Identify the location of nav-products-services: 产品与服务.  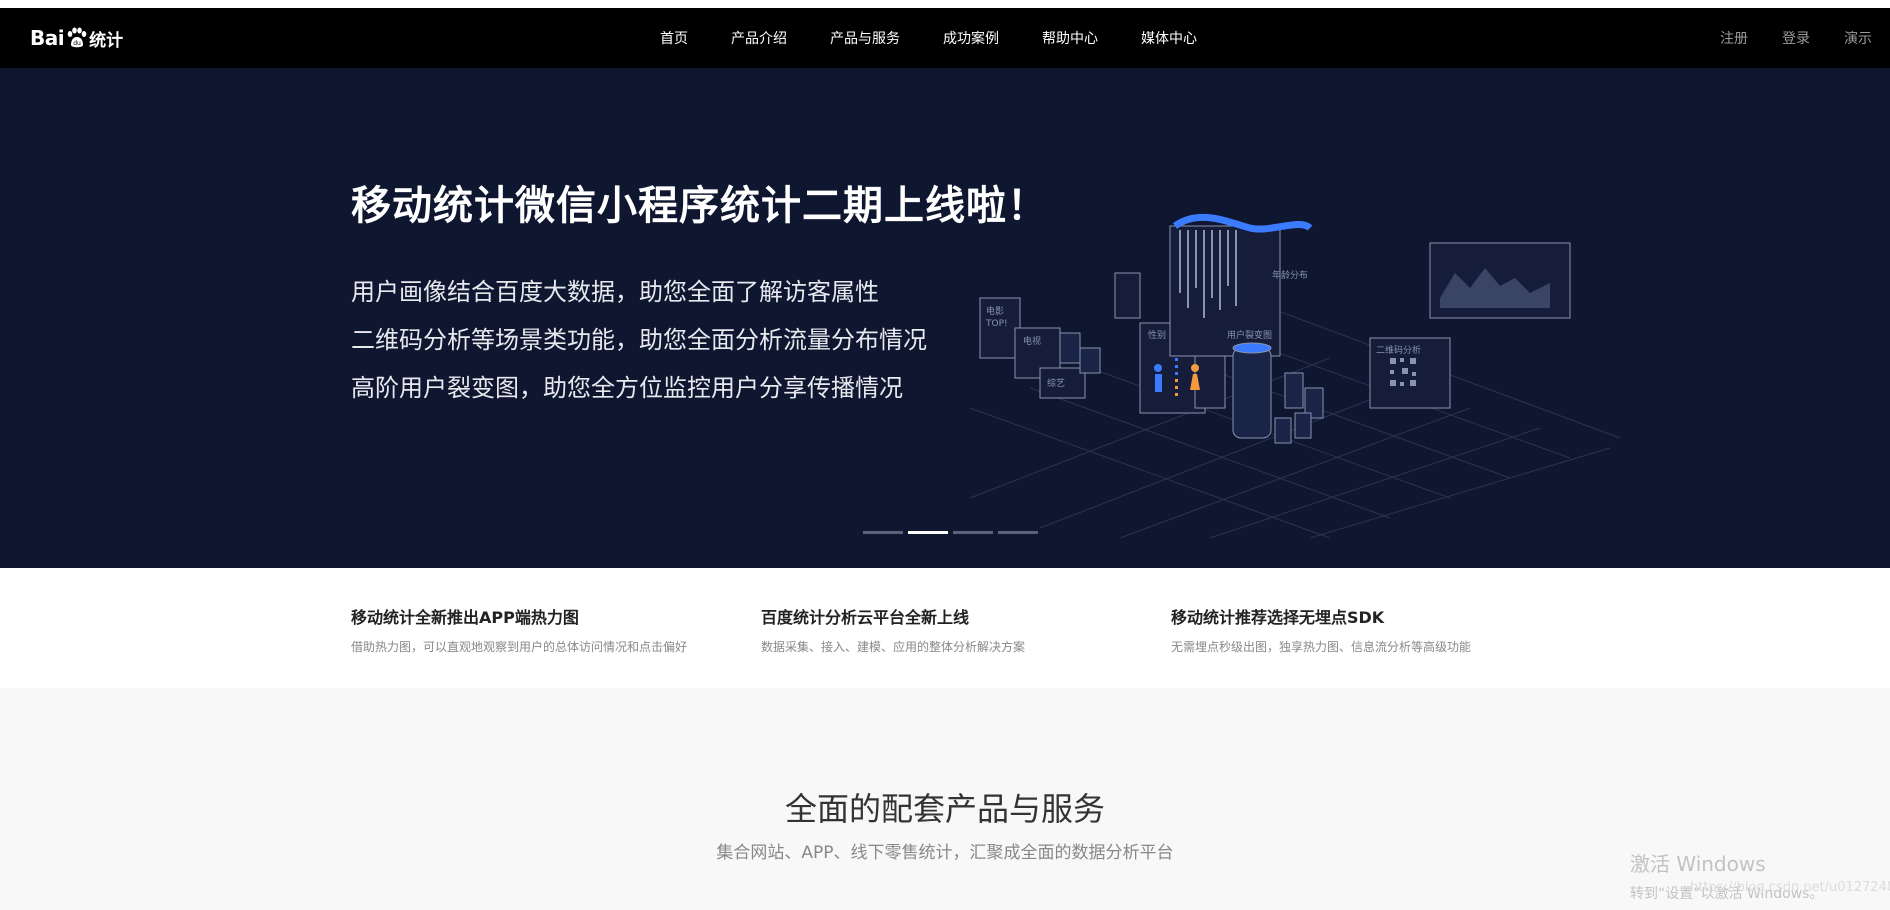
(865, 38).